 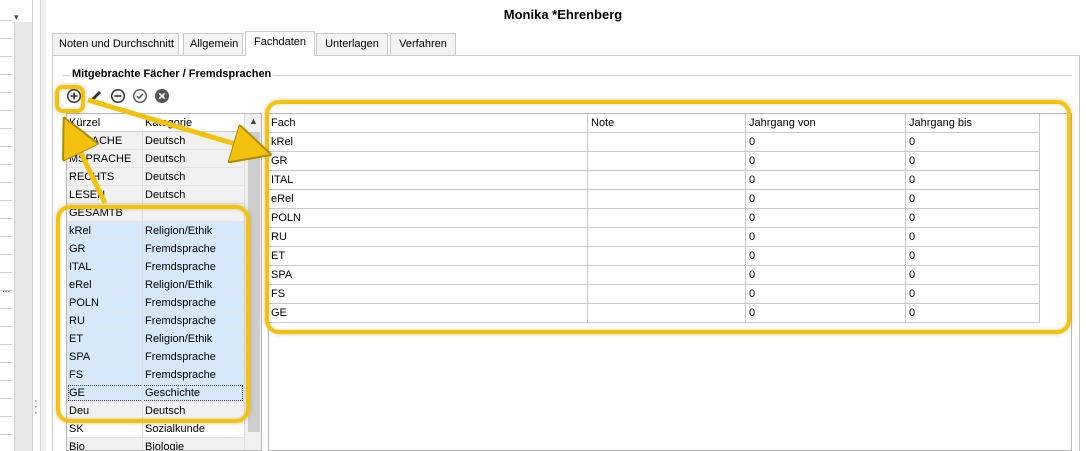 What do you see at coordinates (279, 313) in the screenshot?
I see `cell-fach: GE` at bounding box center [279, 313].